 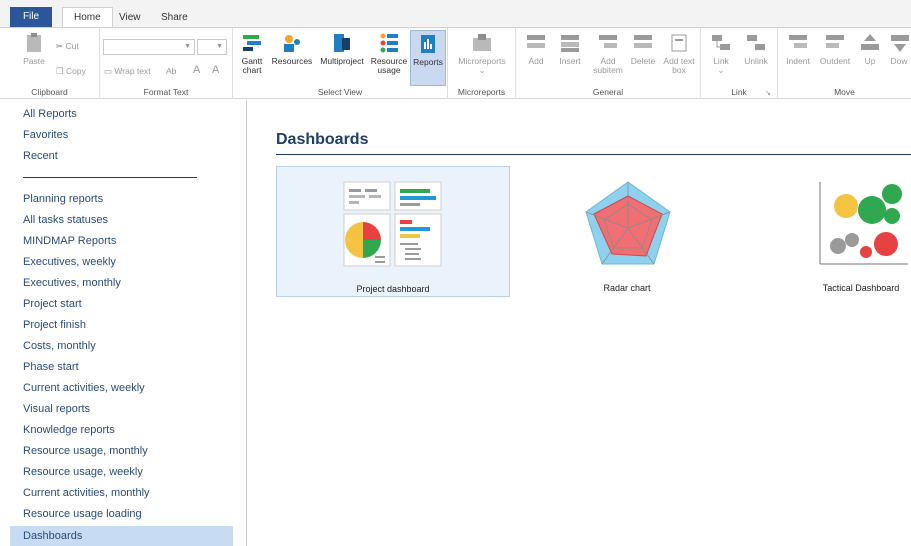 What do you see at coordinates (389, 70) in the screenshot?
I see `resource-usage-label-line2: usage` at bounding box center [389, 70].